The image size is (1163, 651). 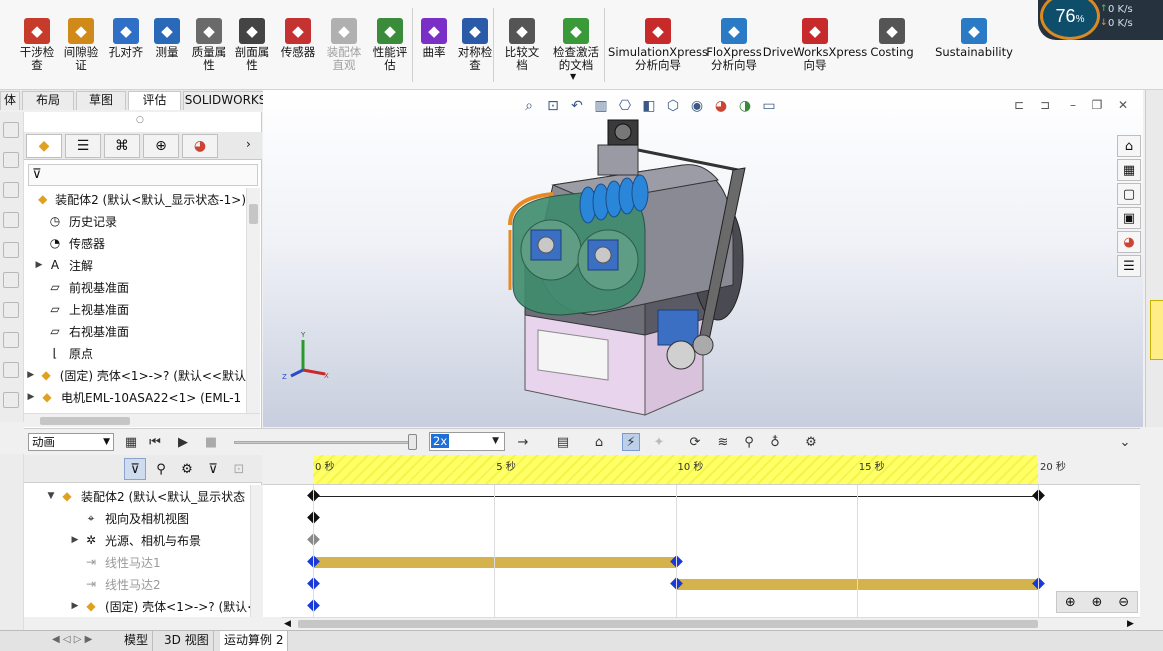 I want to click on tree-item: ▱ 前视基准面, so click(x=135, y=287).